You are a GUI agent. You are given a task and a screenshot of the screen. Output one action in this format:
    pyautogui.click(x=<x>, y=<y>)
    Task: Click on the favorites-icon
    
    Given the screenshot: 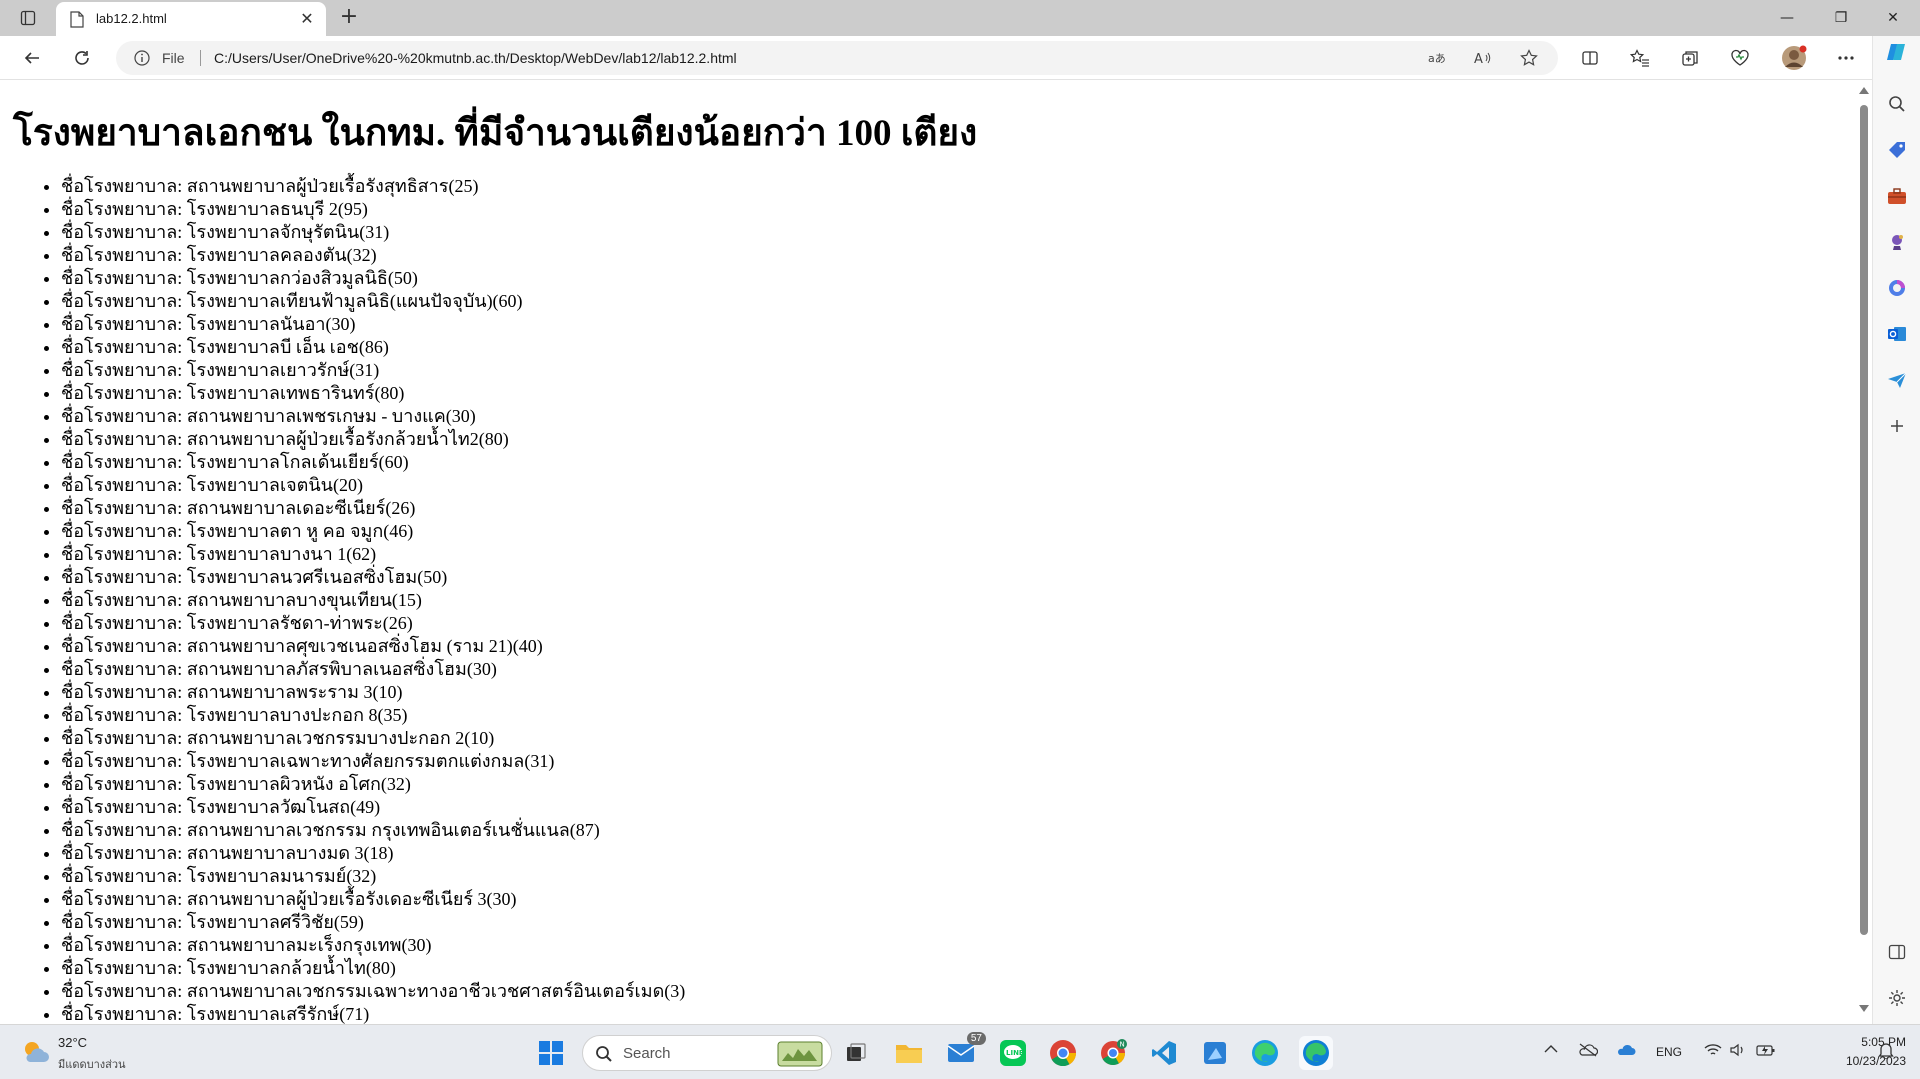 What is the action you would take?
    pyautogui.click(x=1640, y=58)
    